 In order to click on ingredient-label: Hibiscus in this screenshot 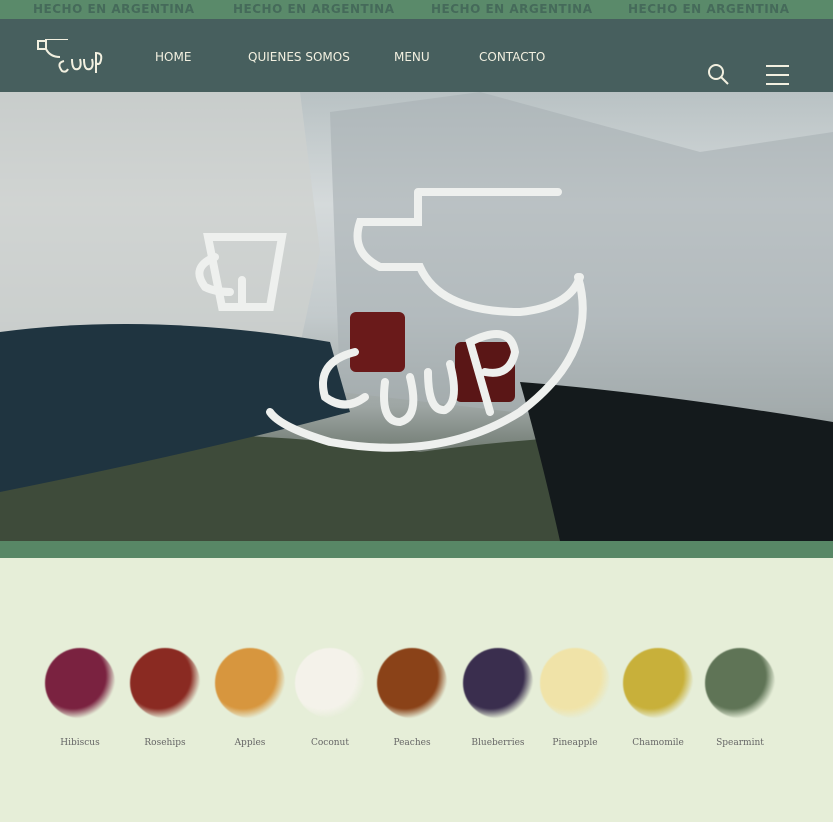, I will do `click(80, 743)`.